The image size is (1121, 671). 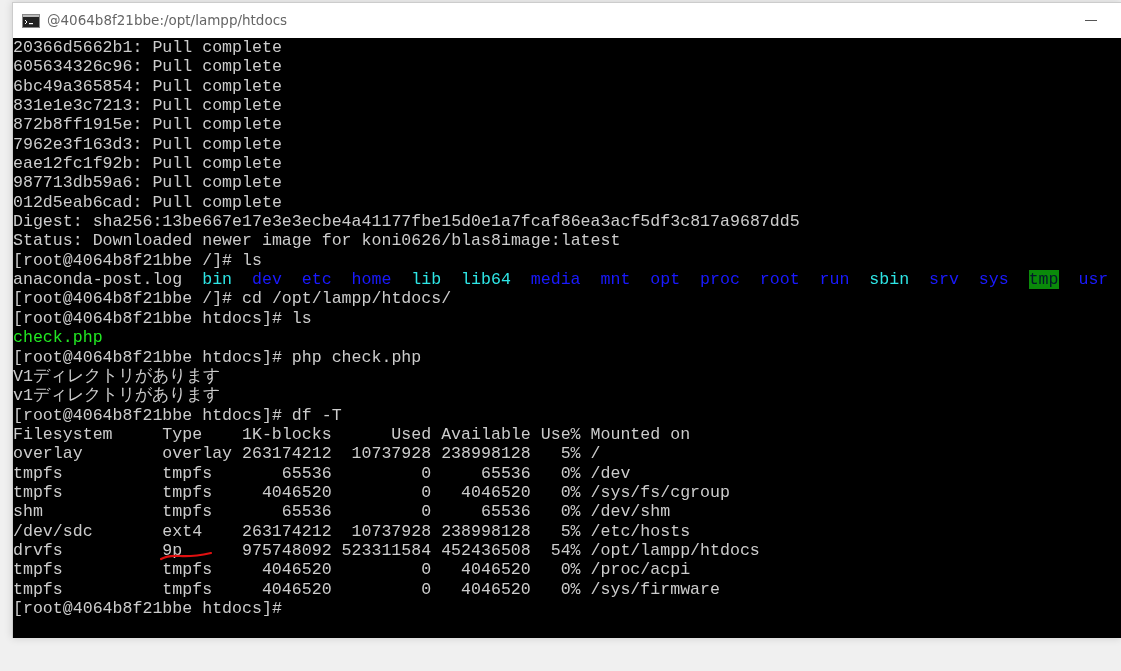 What do you see at coordinates (565, 550) in the screenshot?
I see `table-cell: 54%` at bounding box center [565, 550].